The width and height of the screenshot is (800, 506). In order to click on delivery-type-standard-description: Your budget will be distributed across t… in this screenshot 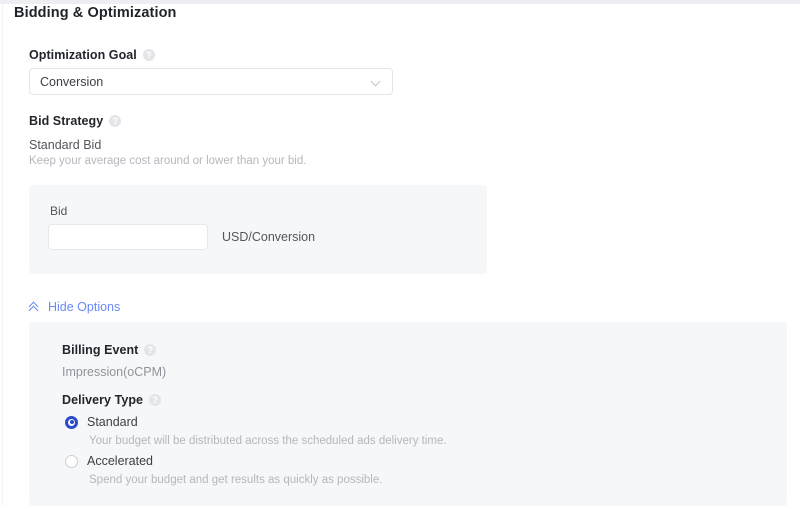, I will do `click(268, 441)`.